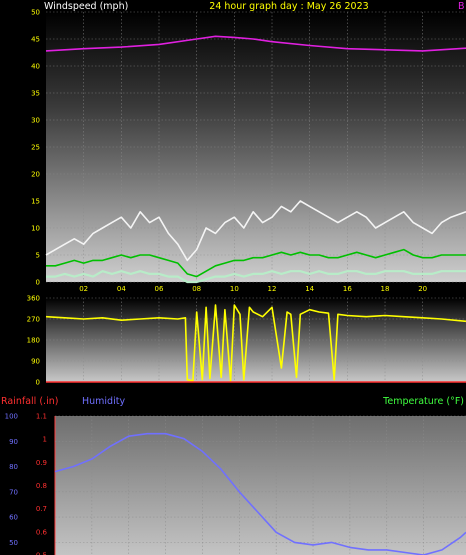 This screenshot has height=555, width=466. What do you see at coordinates (35, 40) in the screenshot?
I see `wind-y-tick-label: 45` at bounding box center [35, 40].